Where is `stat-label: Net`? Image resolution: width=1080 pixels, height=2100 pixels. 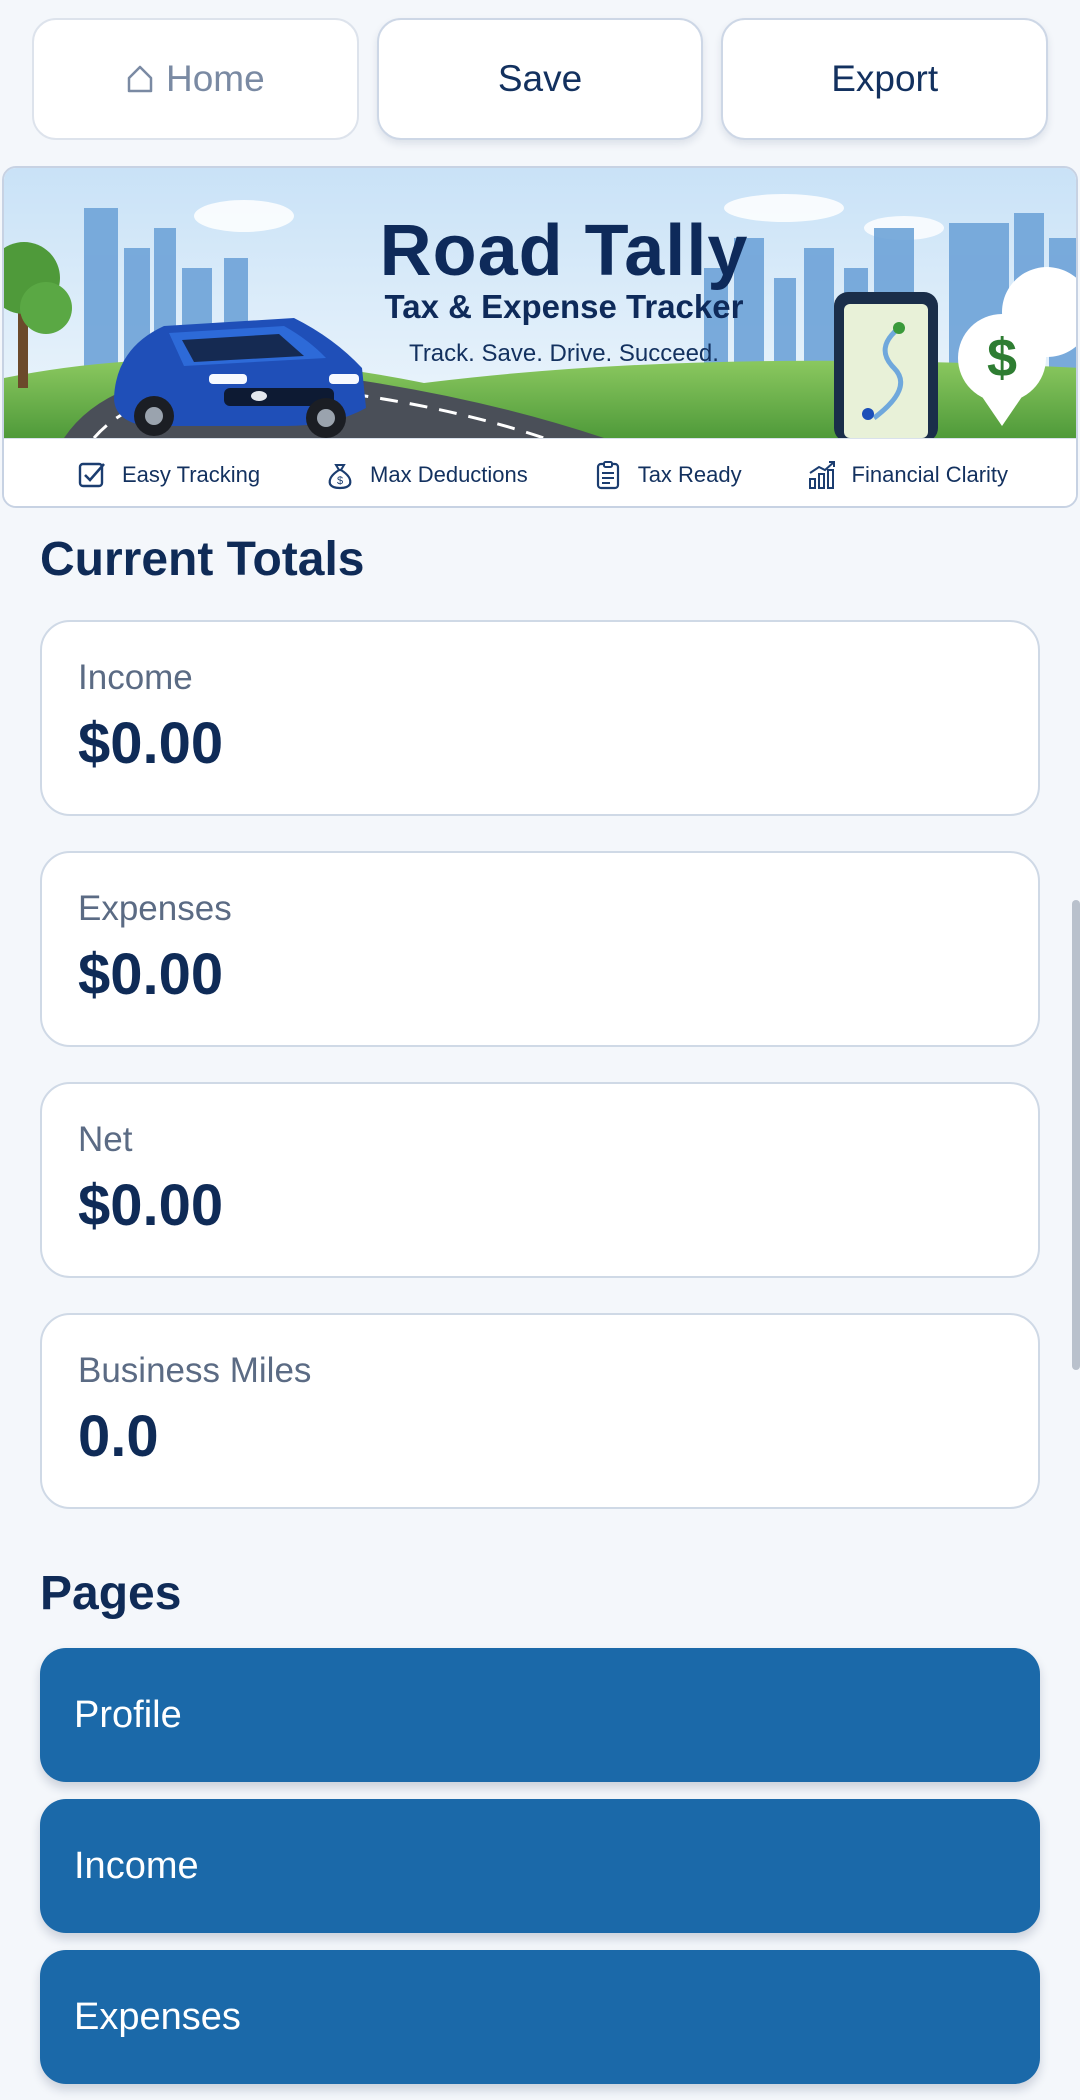 stat-label: Net is located at coordinates (105, 1139).